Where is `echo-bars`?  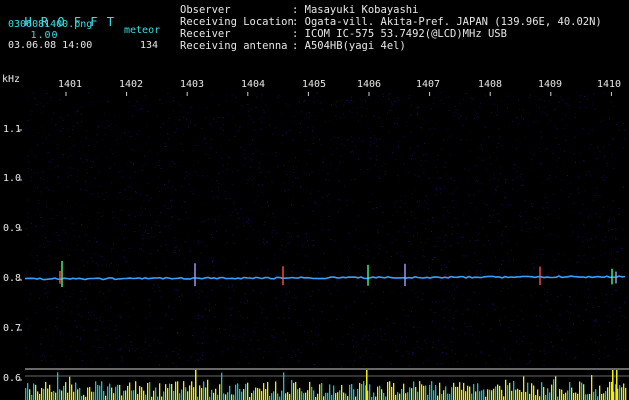
echo-bars is located at coordinates (326, 385).